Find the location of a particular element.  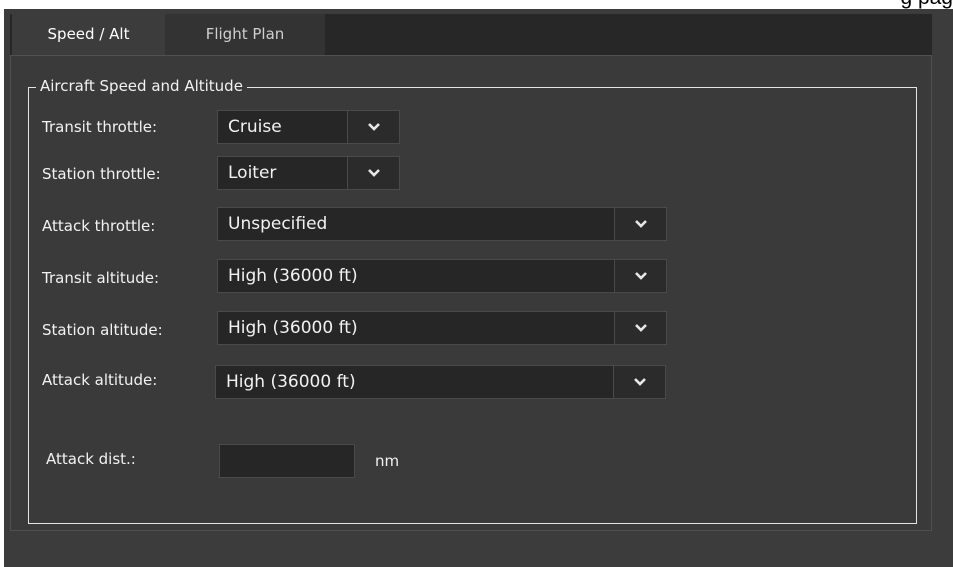

station-throttle-label: Station throttle: is located at coordinates (101, 174).